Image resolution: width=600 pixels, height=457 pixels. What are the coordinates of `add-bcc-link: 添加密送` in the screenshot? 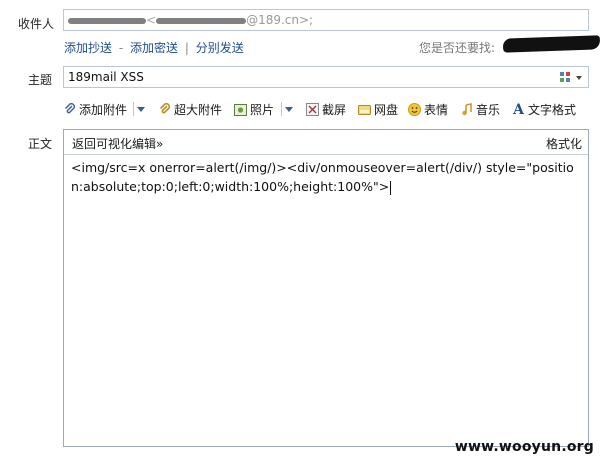 It's located at (154, 48).